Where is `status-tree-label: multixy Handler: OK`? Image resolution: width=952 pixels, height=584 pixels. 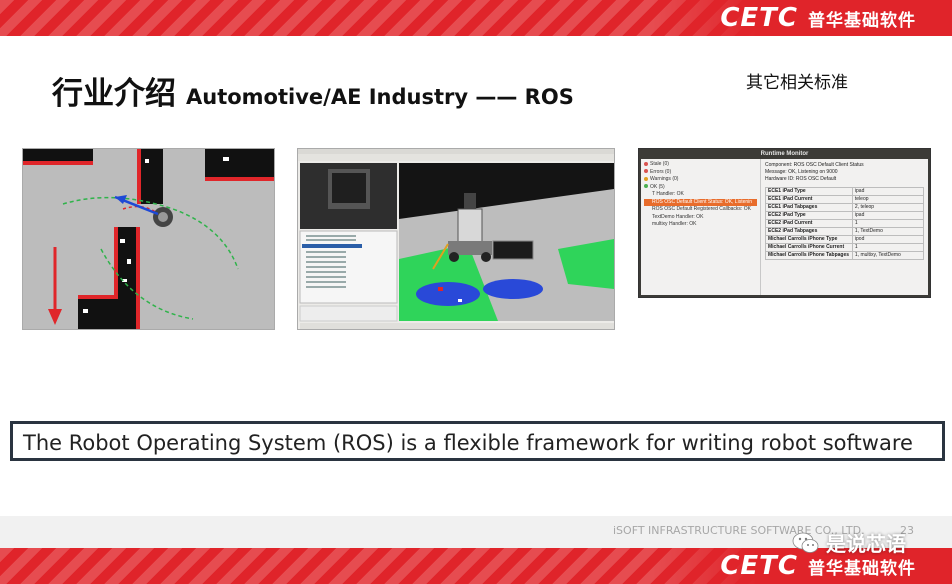 status-tree-label: multixy Handler: OK is located at coordinates (674, 224).